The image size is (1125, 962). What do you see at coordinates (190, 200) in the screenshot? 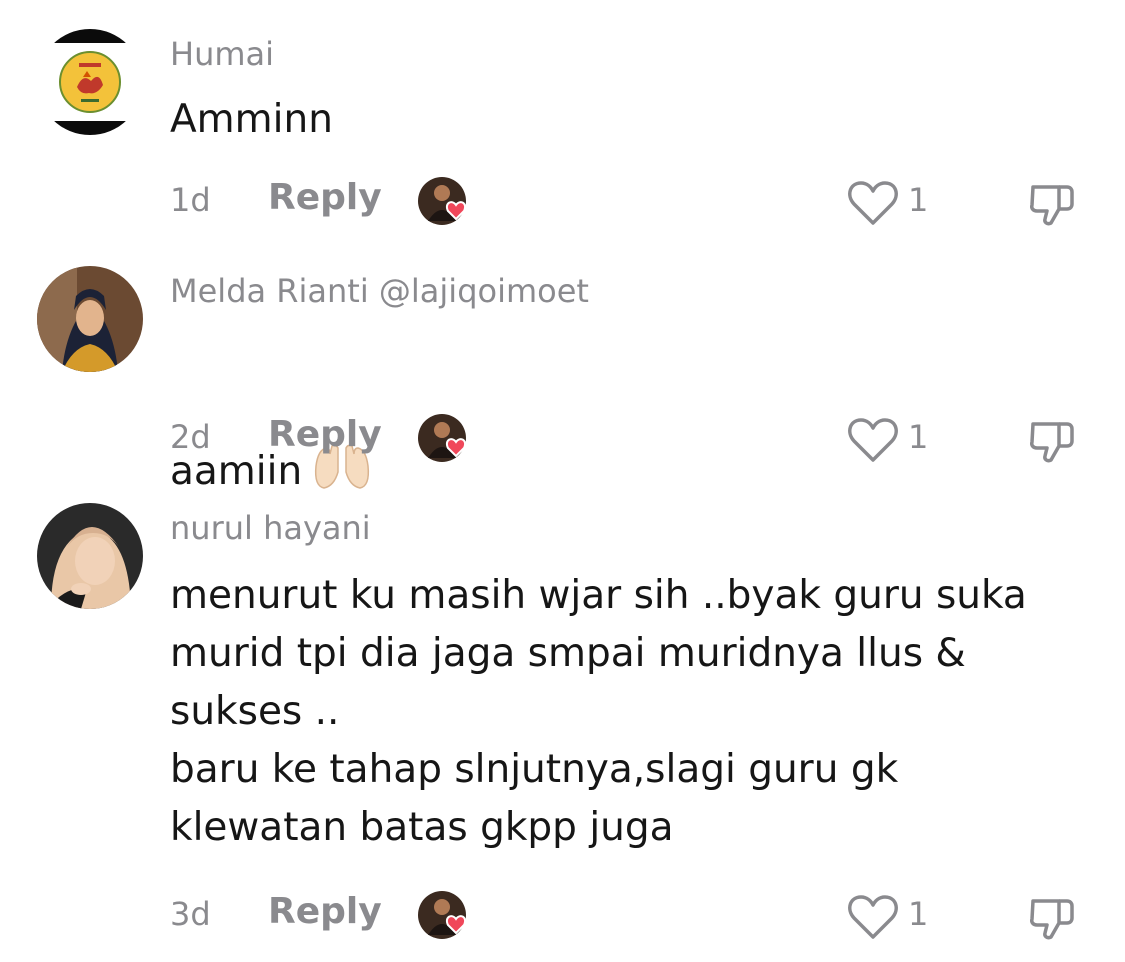
I see `timestamp: 1d` at bounding box center [190, 200].